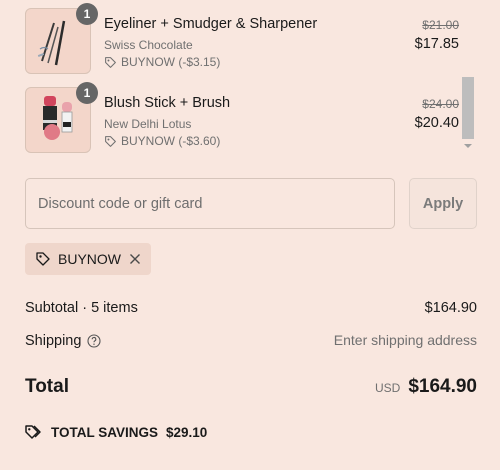  What do you see at coordinates (94, 341) in the screenshot?
I see `help-circle-icon` at bounding box center [94, 341].